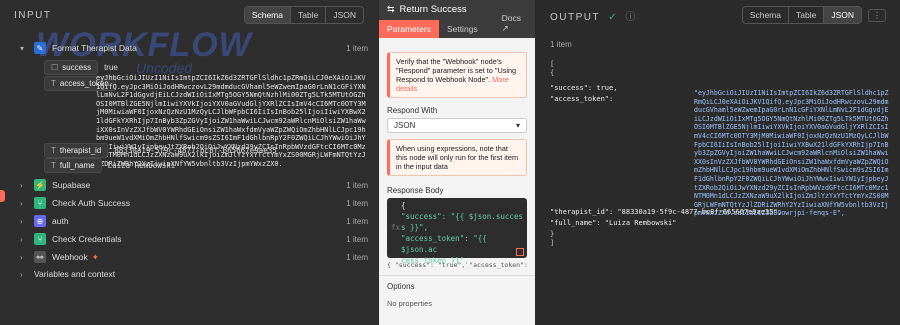 The image size is (900, 325). What do you see at coordinates (2, 196) in the screenshot?
I see `drag-handle-left` at bounding box center [2, 196].